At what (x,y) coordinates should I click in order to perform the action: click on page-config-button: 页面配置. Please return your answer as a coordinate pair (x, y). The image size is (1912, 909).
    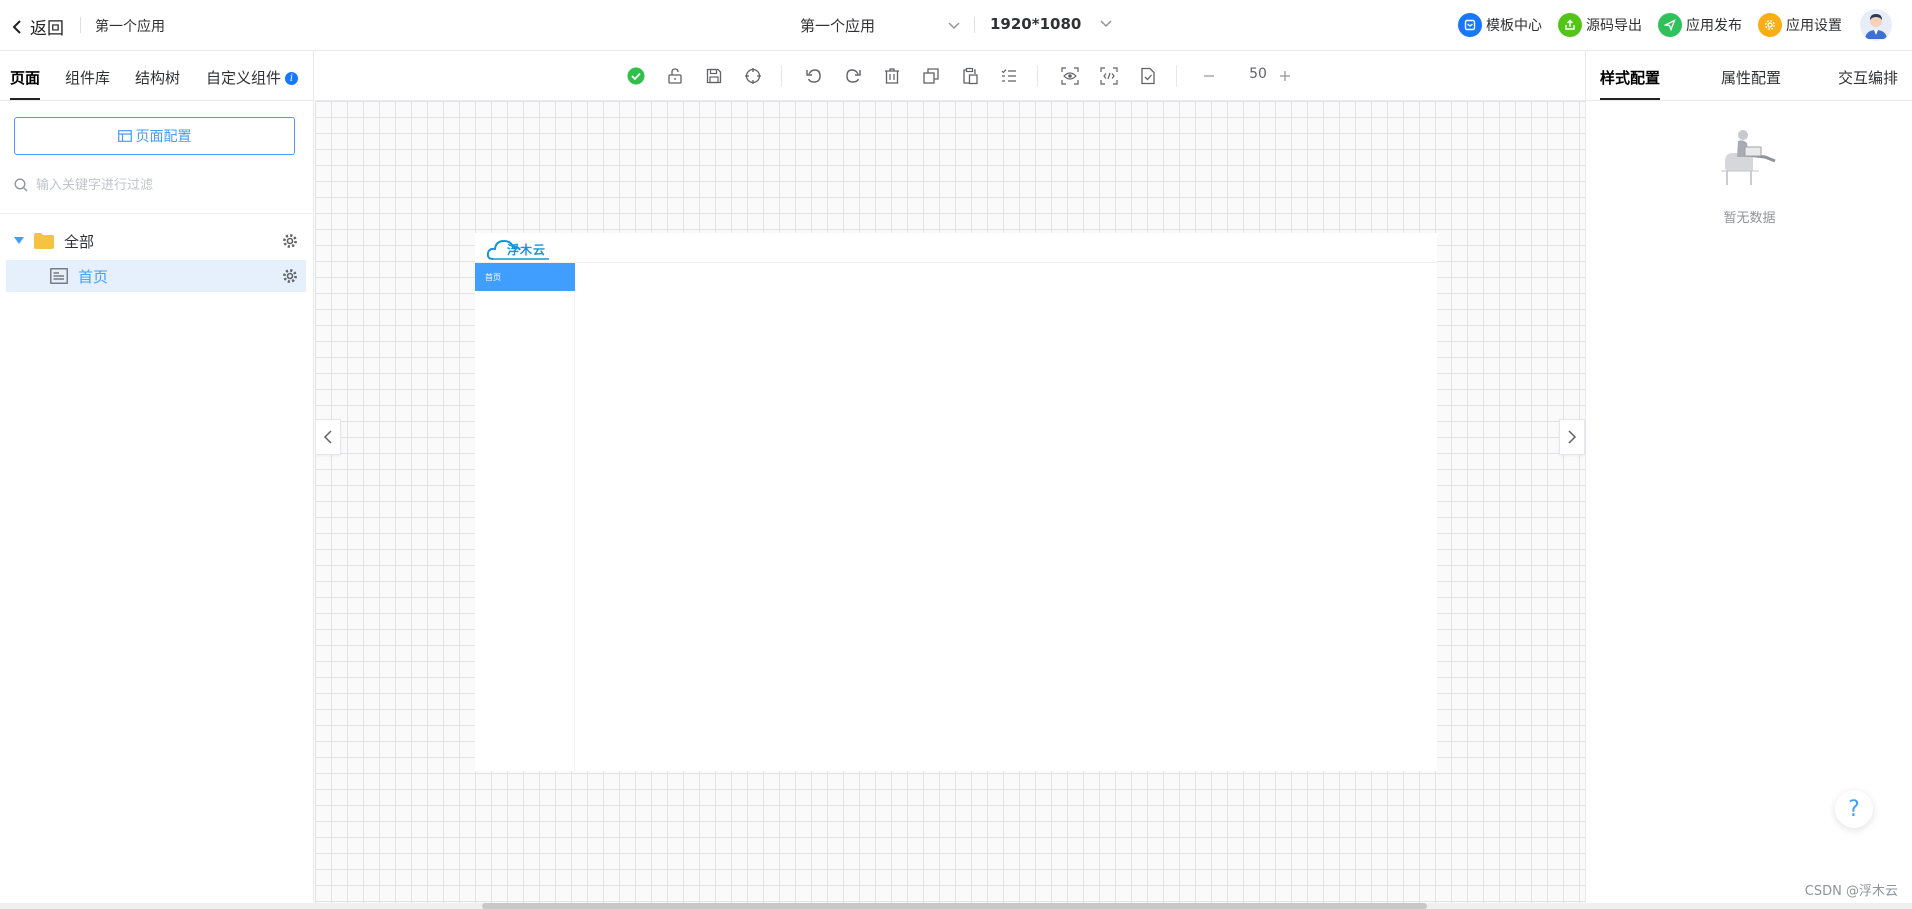
    Looking at the image, I should click on (154, 136).